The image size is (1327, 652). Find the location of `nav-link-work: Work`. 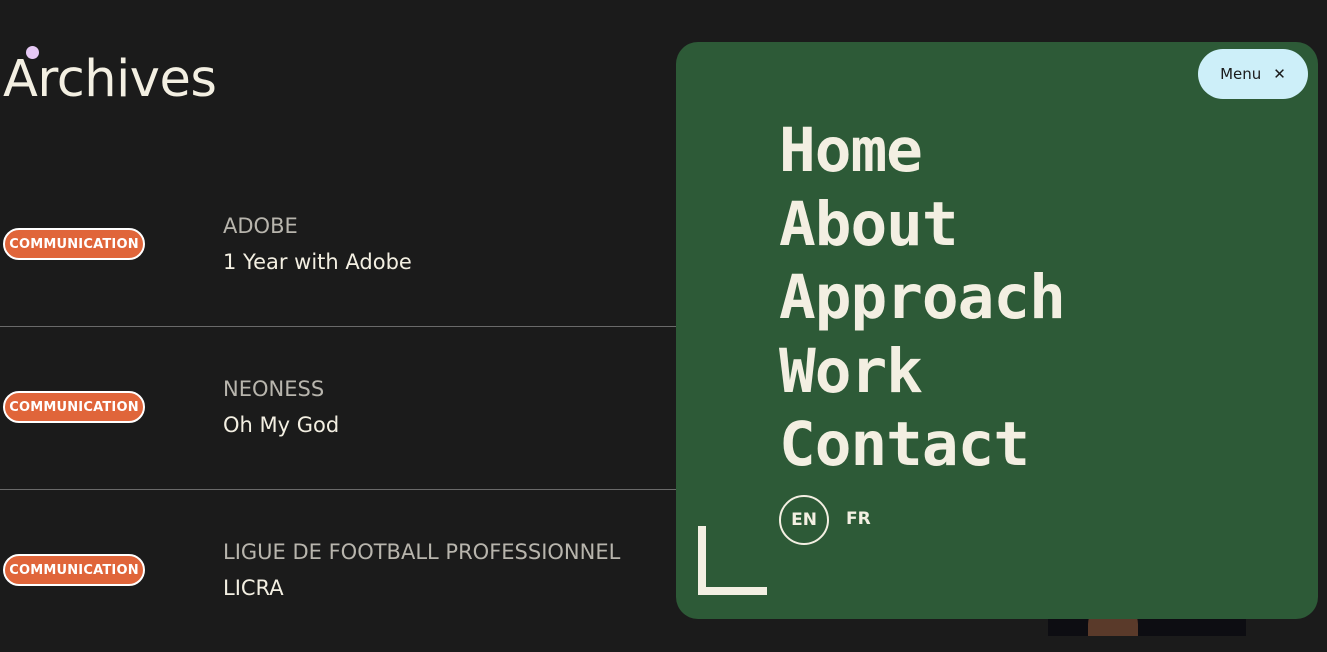

nav-link-work: Work is located at coordinates (922, 372).